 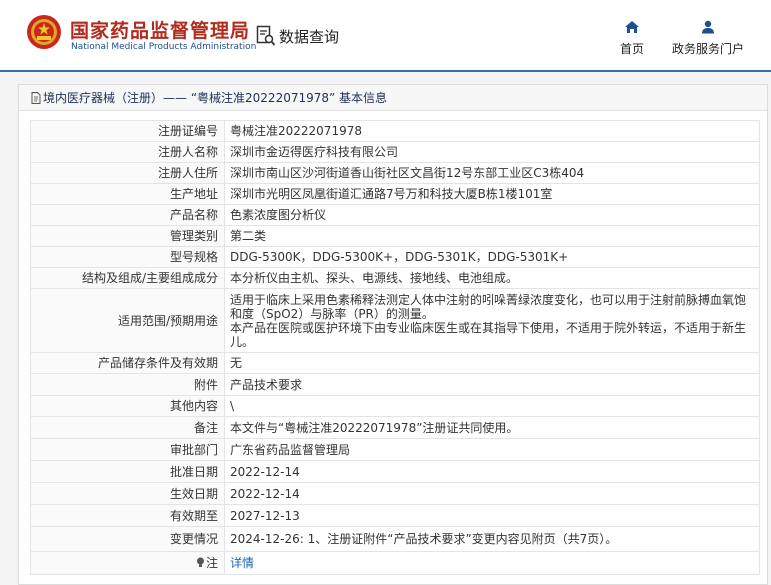 I want to click on table-row: 管理类别 第二类, so click(x=395, y=236).